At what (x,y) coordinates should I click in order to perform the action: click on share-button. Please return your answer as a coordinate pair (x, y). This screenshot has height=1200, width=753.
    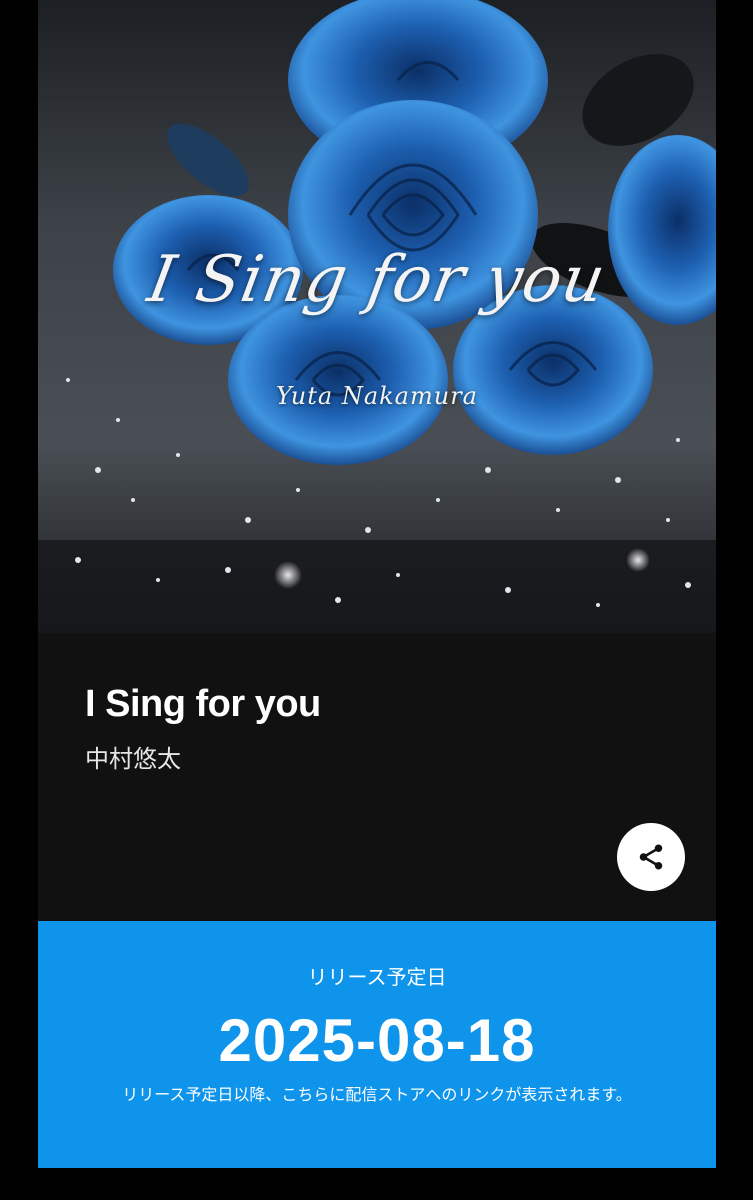
    Looking at the image, I should click on (651, 857).